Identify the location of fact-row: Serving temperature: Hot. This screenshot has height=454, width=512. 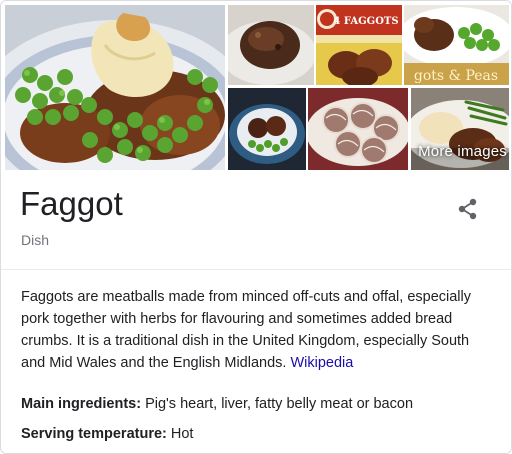
(107, 434).